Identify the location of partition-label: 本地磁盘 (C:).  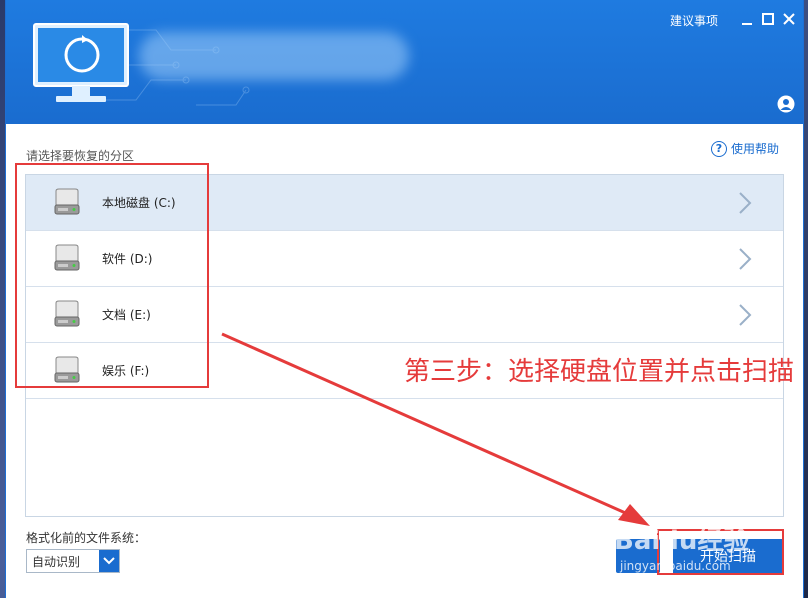
(139, 203).